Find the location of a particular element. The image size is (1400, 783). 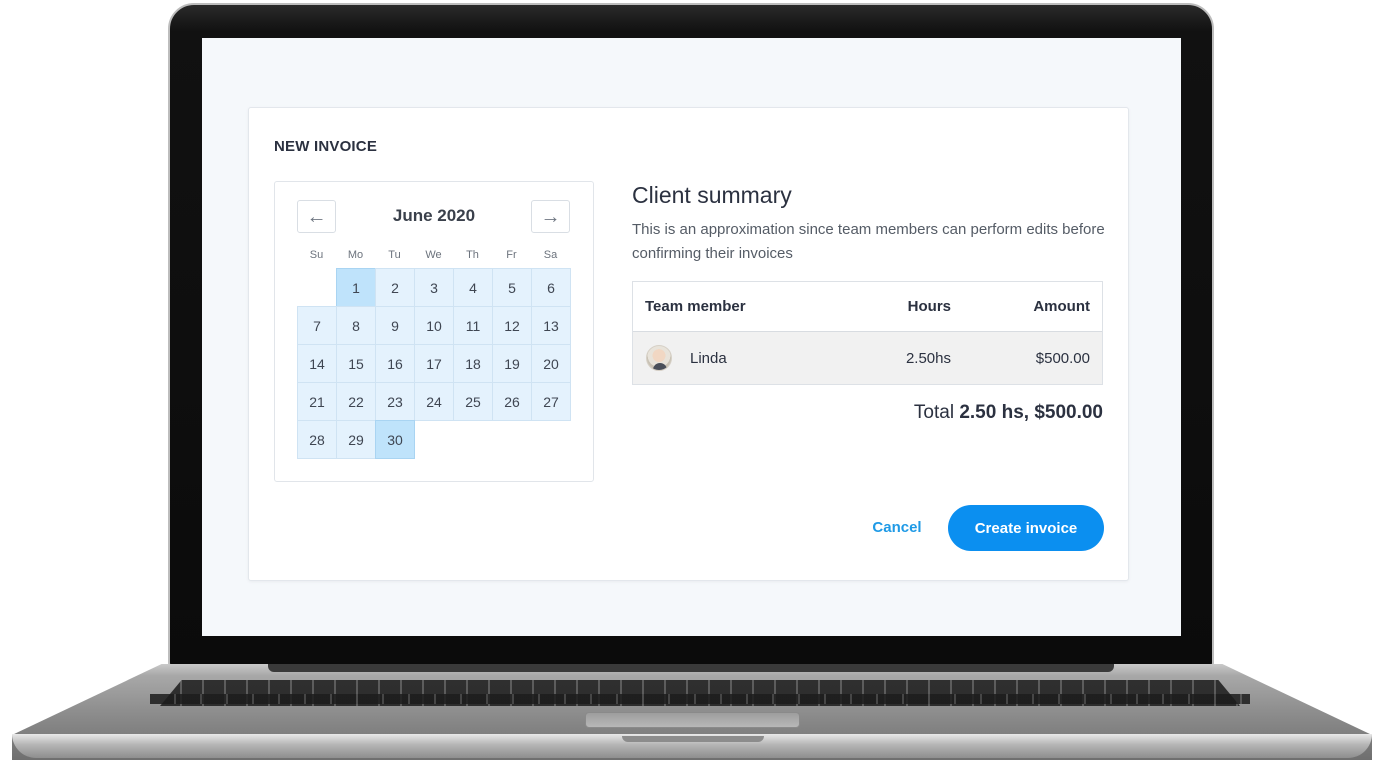

row-member-name: Linda is located at coordinates (708, 358).